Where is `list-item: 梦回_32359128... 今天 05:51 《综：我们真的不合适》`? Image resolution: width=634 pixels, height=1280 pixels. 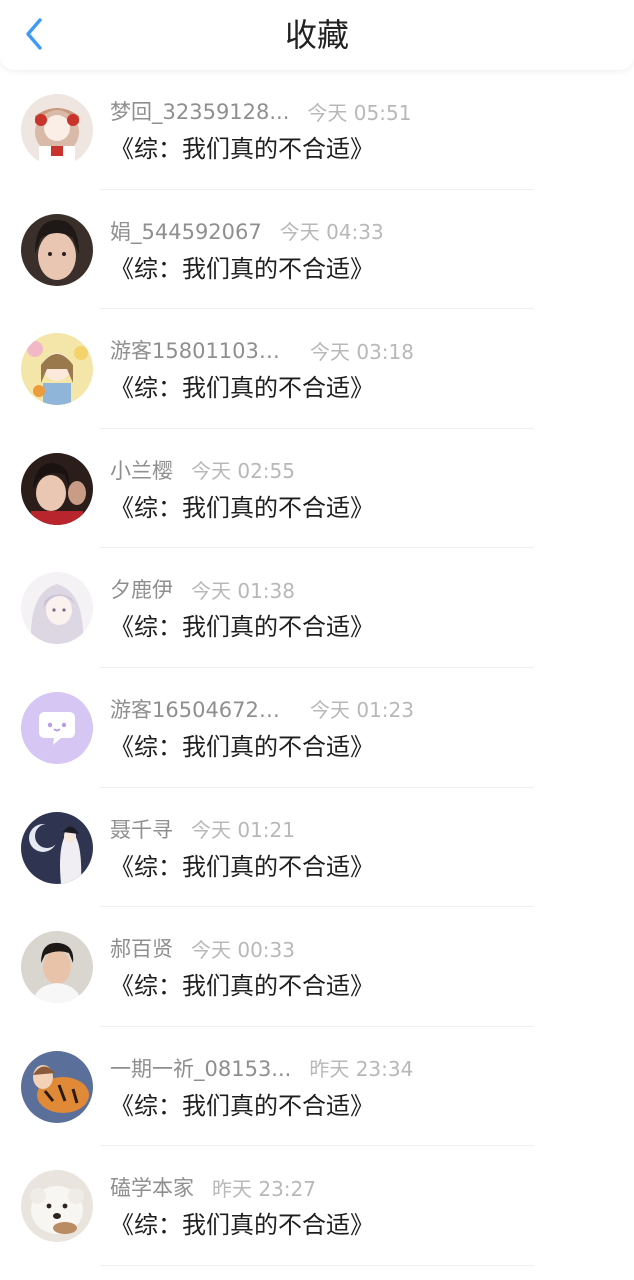 list-item: 梦回_32359128... 今天 05:51 《综：我们真的不合适》 is located at coordinates (317, 130).